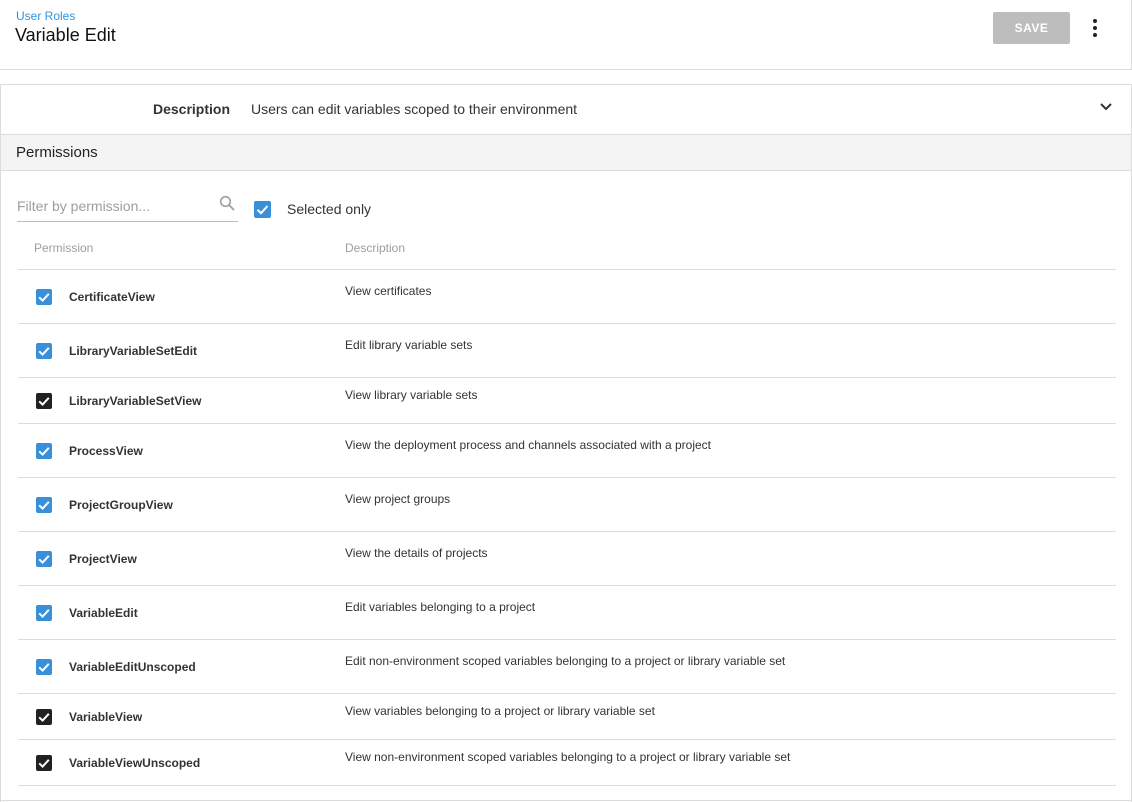  Describe the element at coordinates (227, 203) in the screenshot. I see `search-icon` at that location.